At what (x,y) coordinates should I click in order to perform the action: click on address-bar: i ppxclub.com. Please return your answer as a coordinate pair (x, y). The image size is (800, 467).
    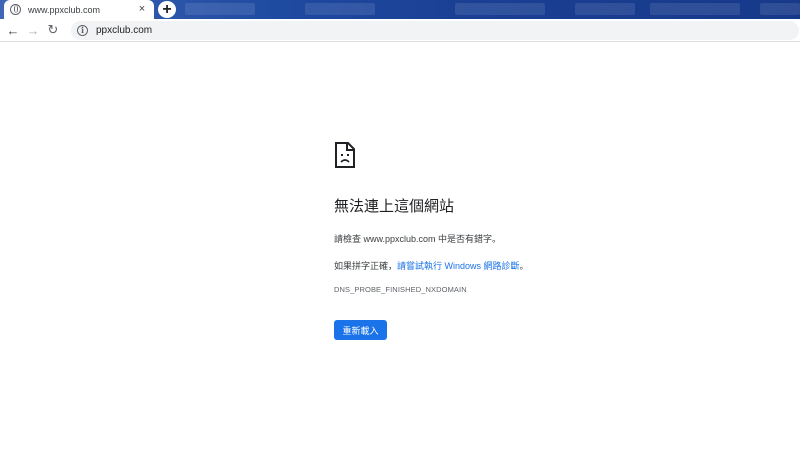
    Looking at the image, I should click on (435, 30).